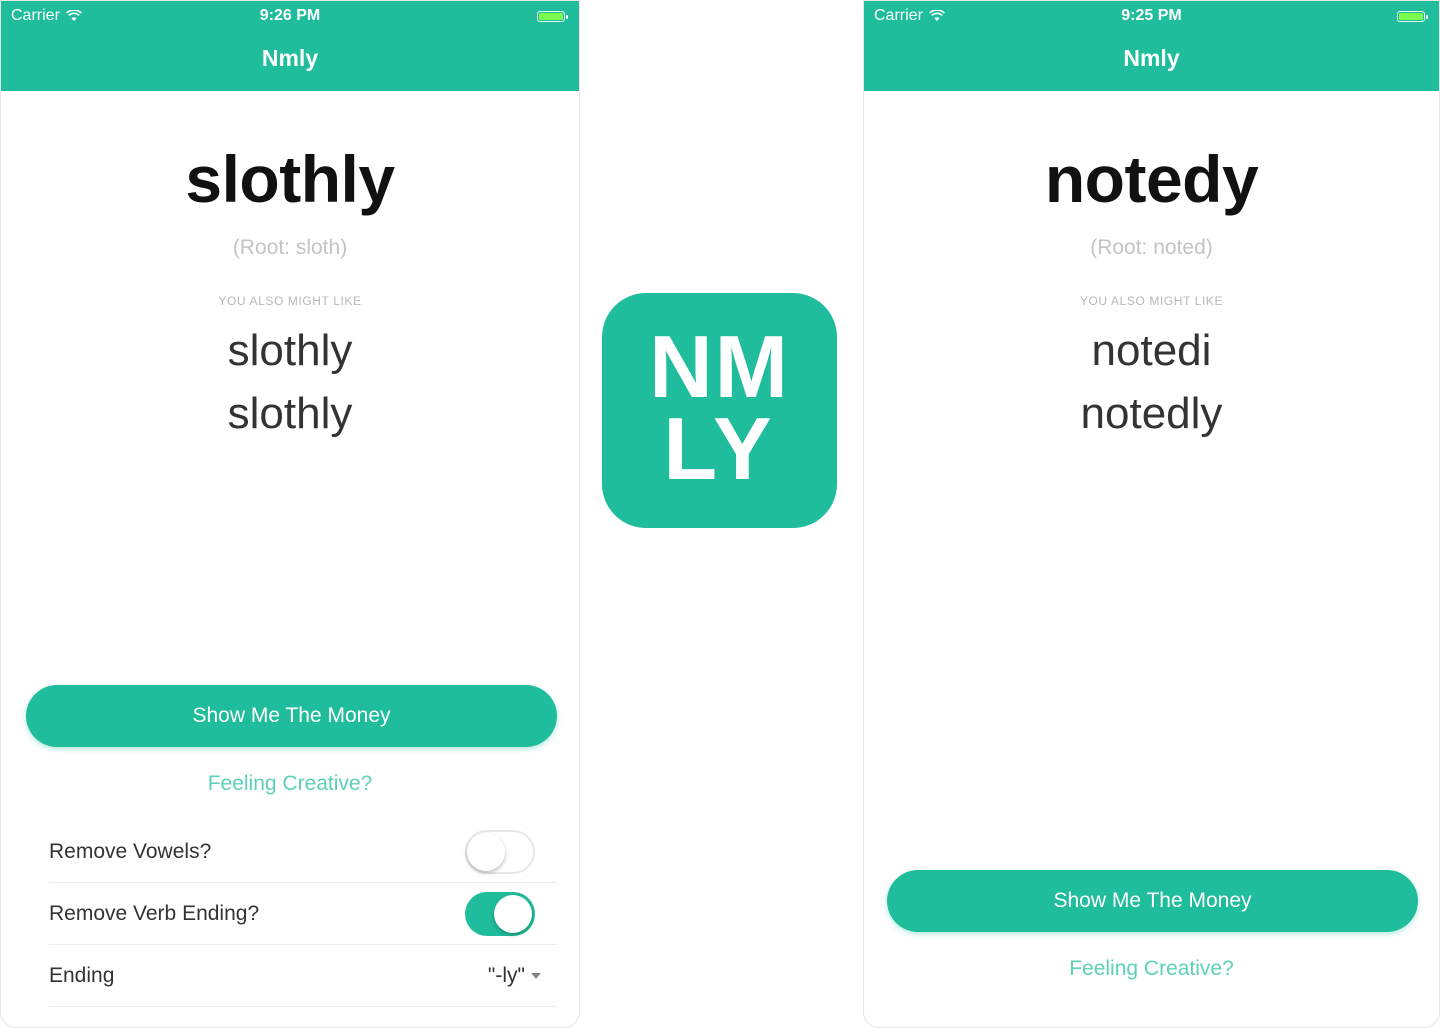 This screenshot has width=1440, height=1028. What do you see at coordinates (719, 448) in the screenshot?
I see `logo-text-line2: LY` at bounding box center [719, 448].